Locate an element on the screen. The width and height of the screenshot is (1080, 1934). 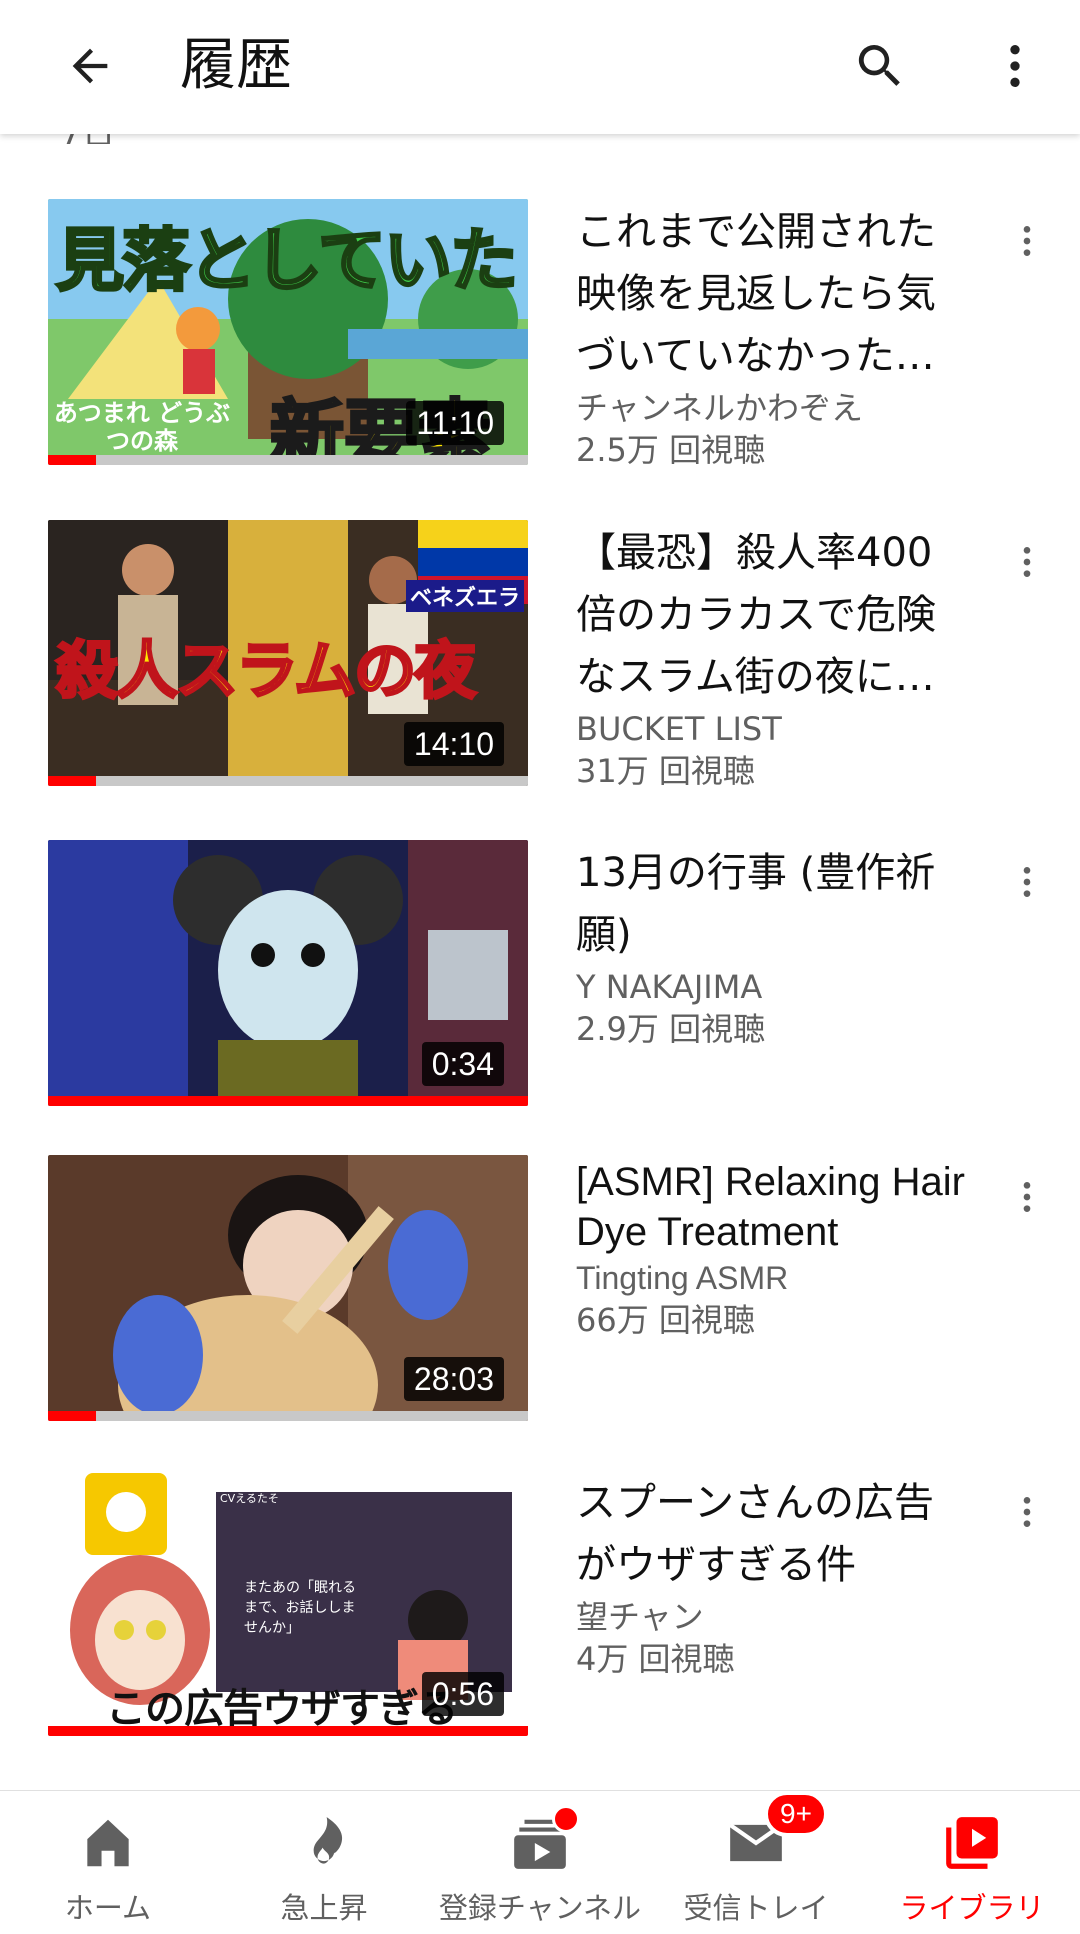
video-title: [ASMR] Relaxing Hair Dye Treatment is located at coordinates (771, 1207).